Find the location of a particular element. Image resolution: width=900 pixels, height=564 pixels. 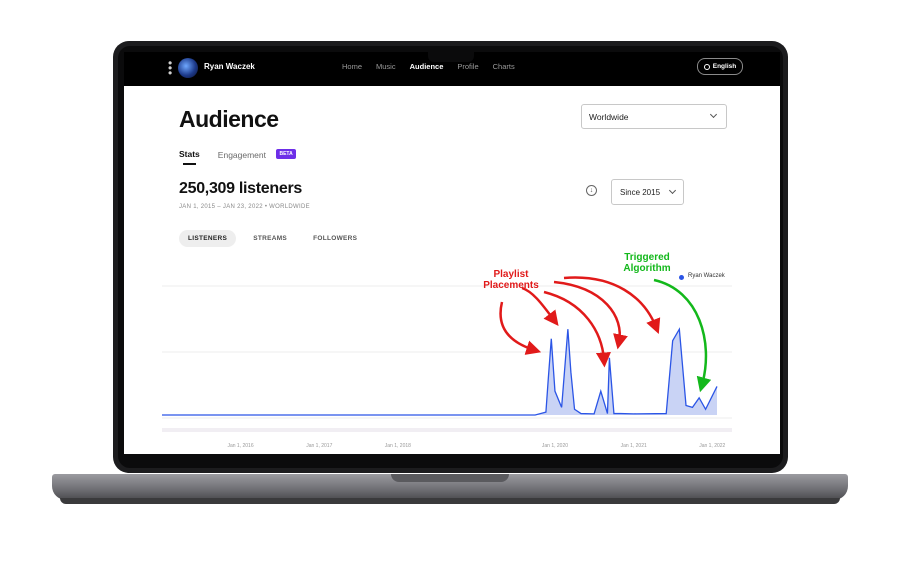

legend-dot is located at coordinates (681, 277).